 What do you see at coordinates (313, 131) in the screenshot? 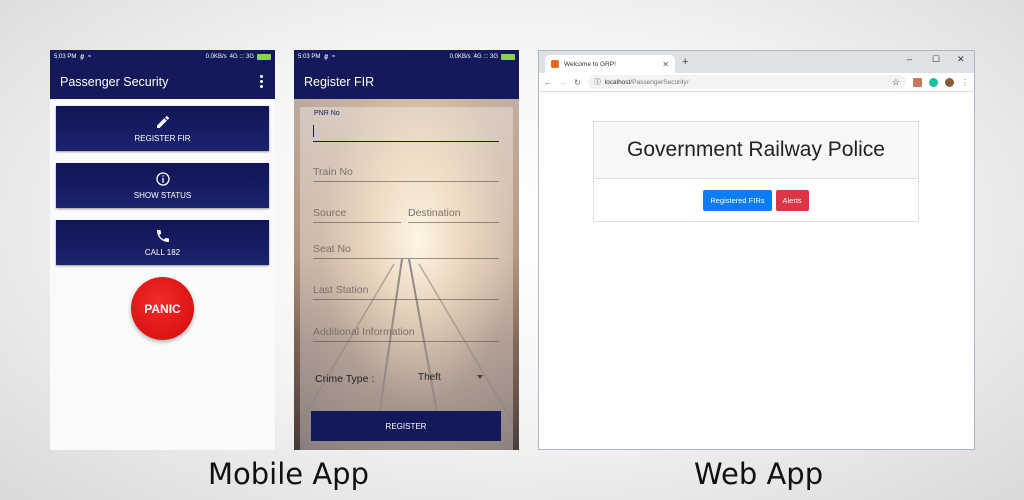
I see `text-cursor` at bounding box center [313, 131].